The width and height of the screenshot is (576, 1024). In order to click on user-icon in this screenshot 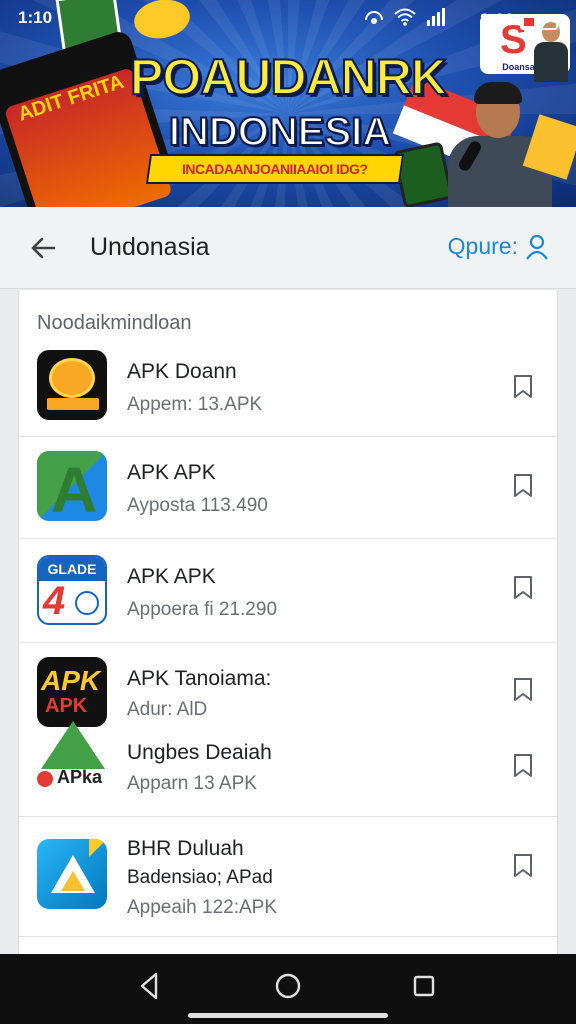, I will do `click(538, 247)`.